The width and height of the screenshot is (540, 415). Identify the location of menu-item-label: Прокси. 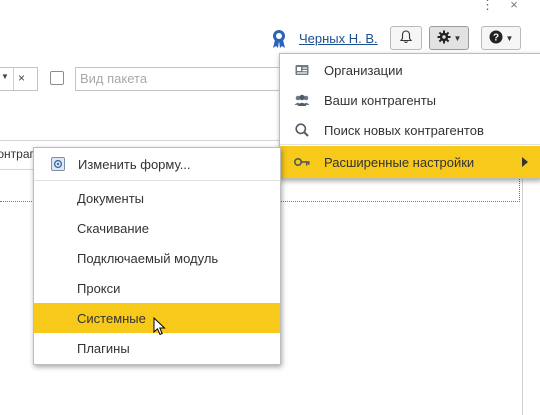
(99, 288).